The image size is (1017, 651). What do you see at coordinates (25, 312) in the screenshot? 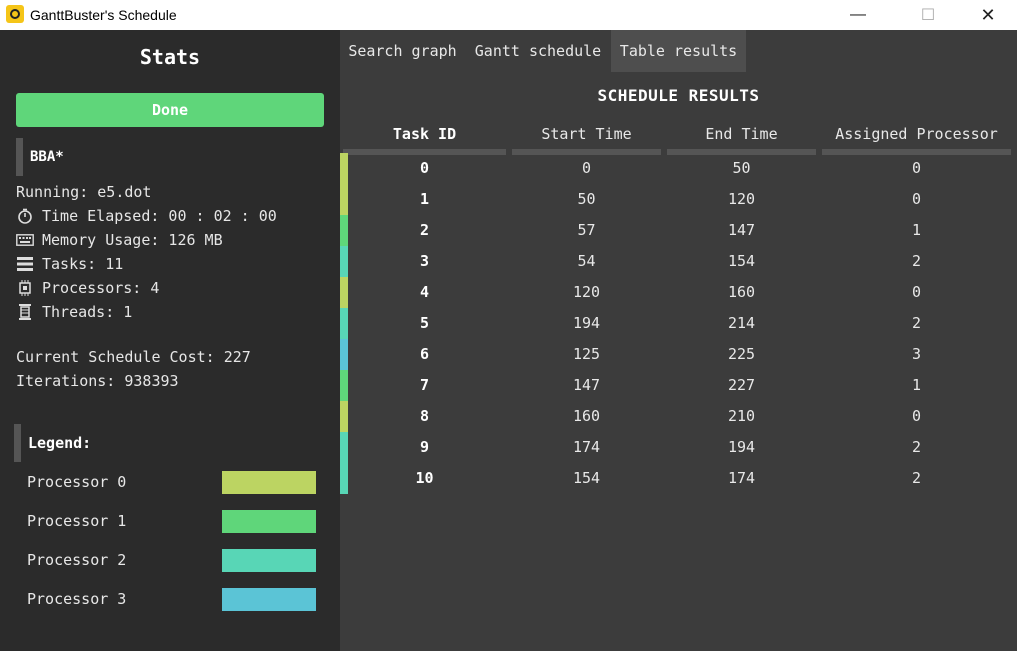
I see `threads-icon` at bounding box center [25, 312].